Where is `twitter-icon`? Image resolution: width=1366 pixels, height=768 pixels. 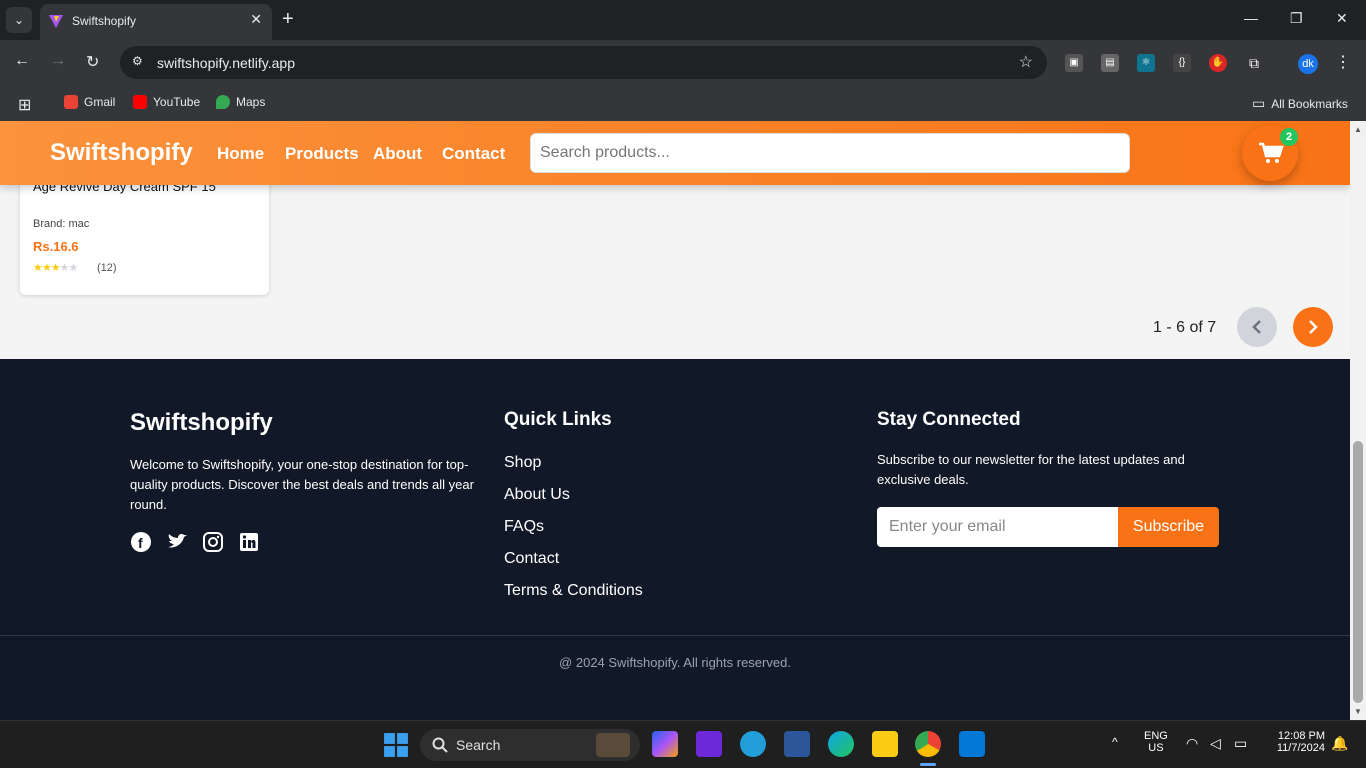 twitter-icon is located at coordinates (177, 542).